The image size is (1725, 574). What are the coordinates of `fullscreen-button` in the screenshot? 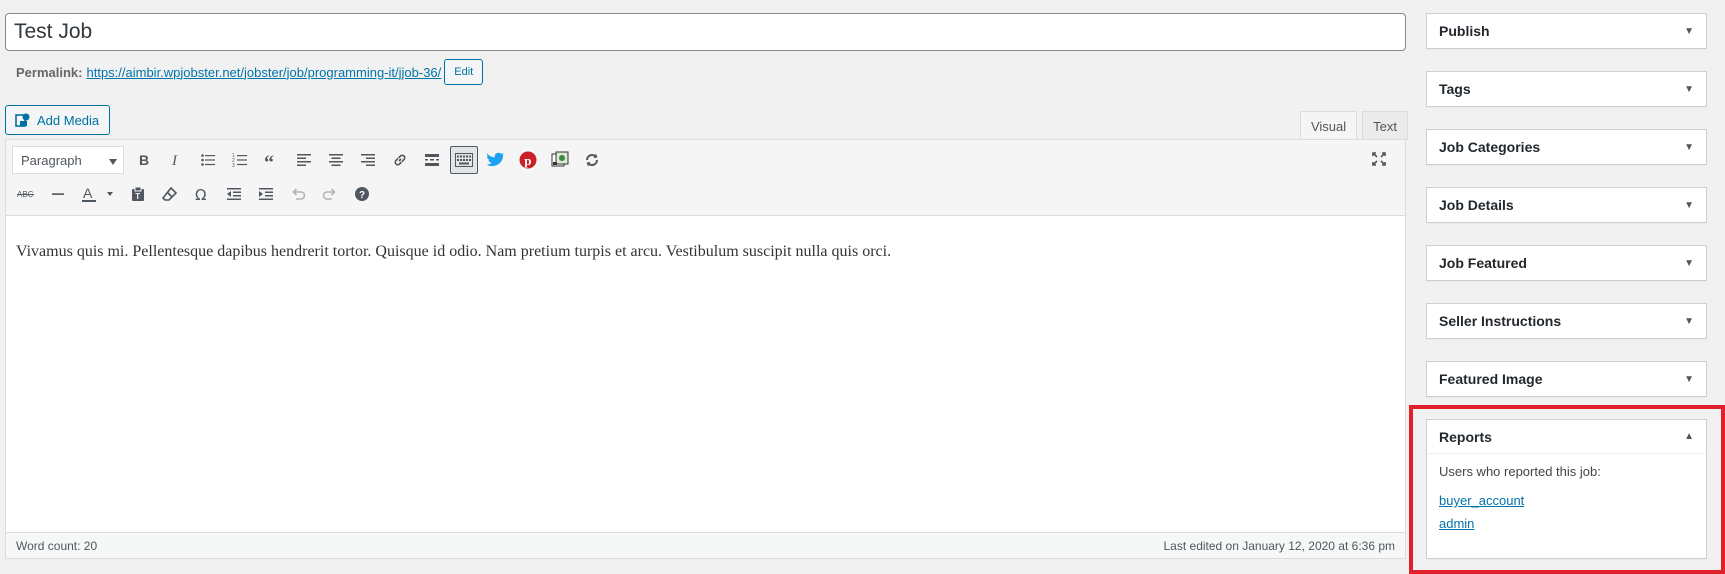 It's located at (1379, 159).